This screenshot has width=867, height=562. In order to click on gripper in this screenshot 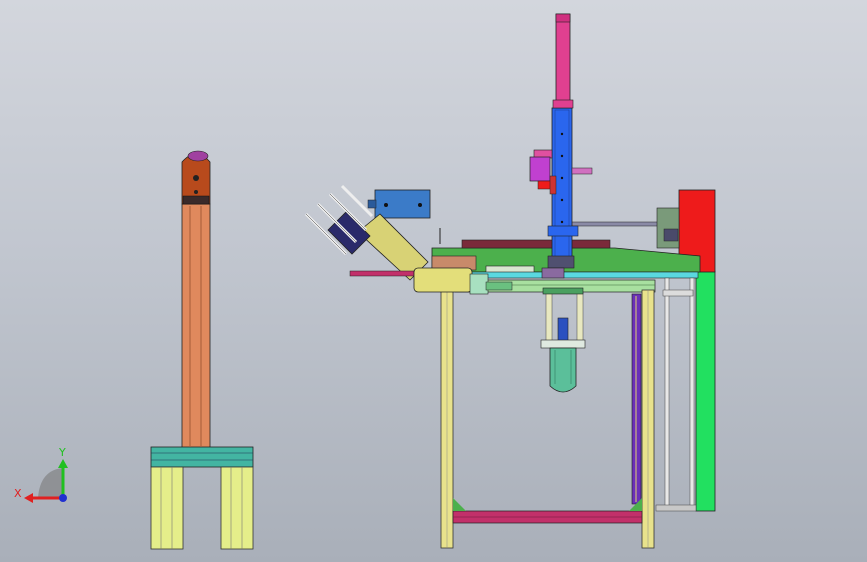, I will do `click(540, 169)`.